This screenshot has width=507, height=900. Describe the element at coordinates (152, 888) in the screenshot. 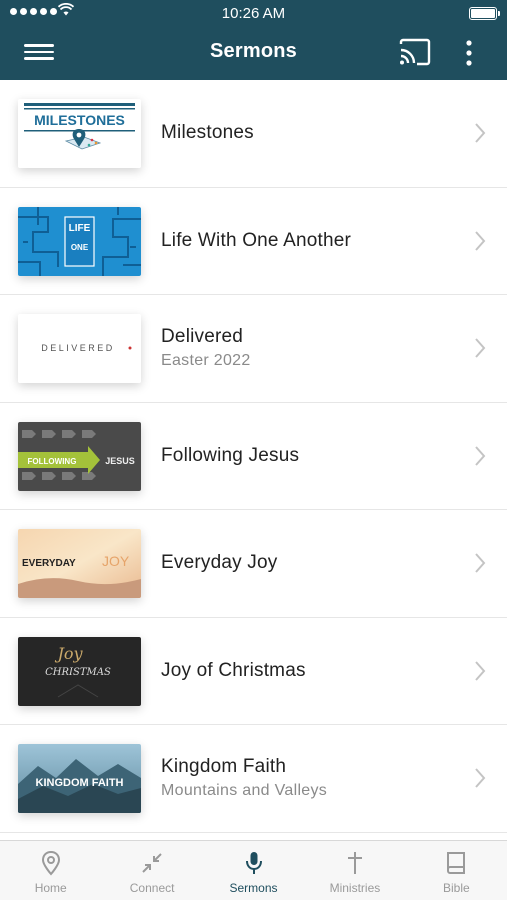

I see `tab-label: Connect` at that location.